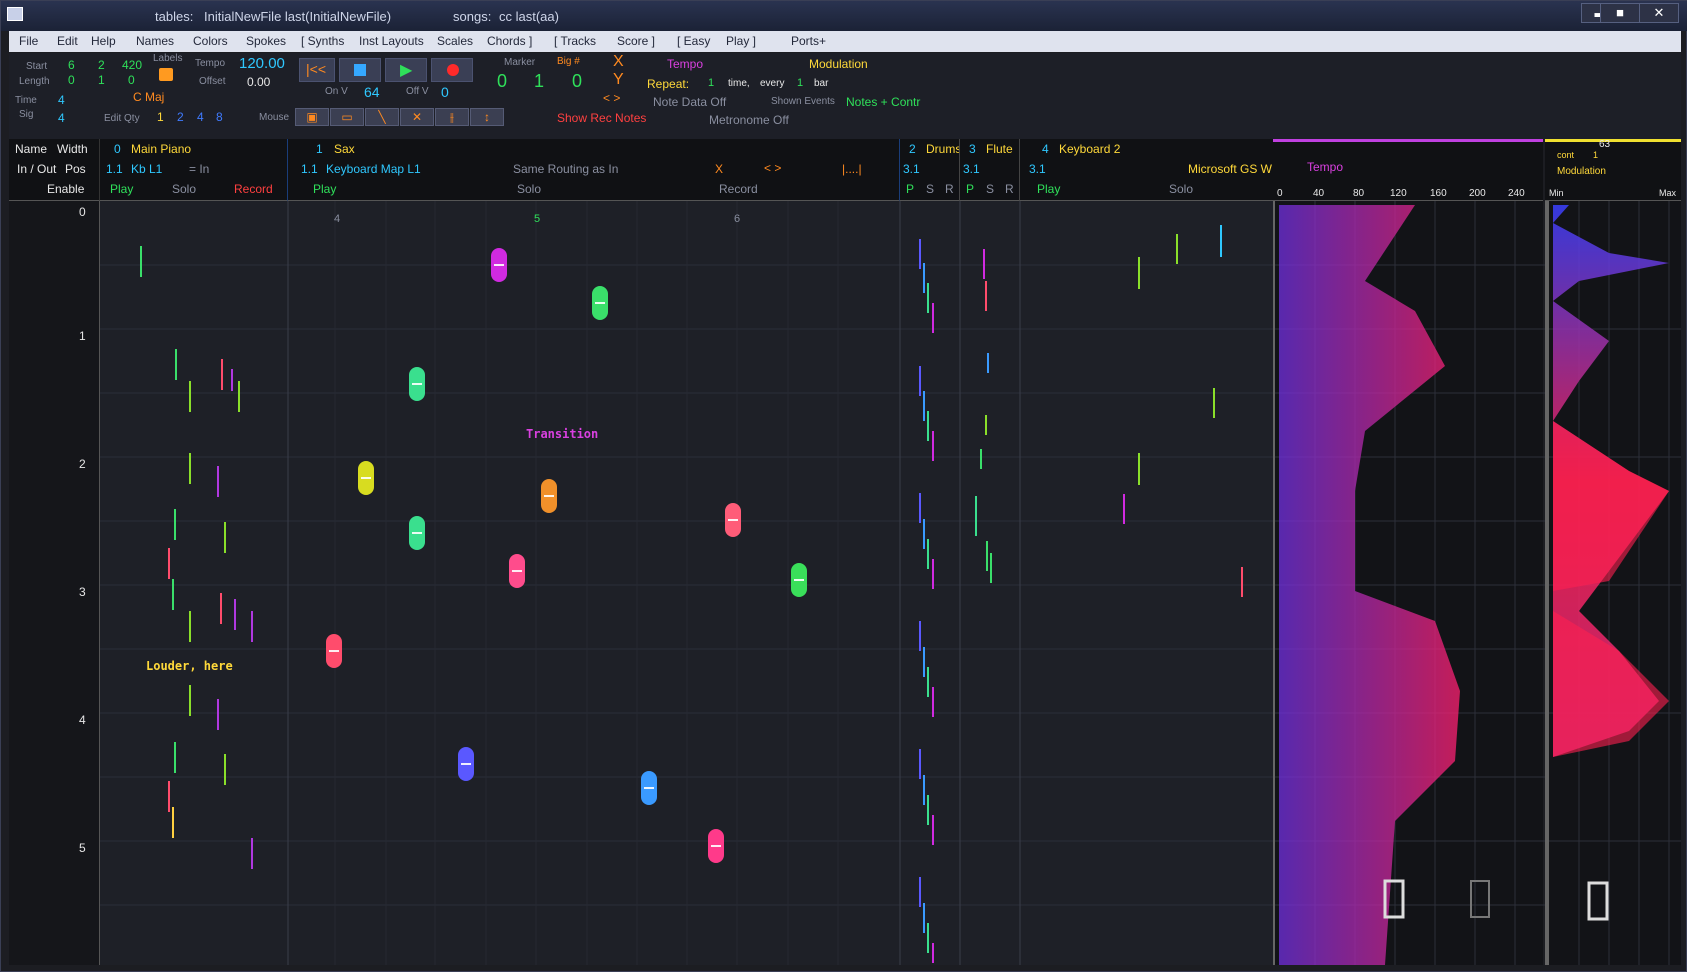 The height and width of the screenshot is (972, 1687). Describe the element at coordinates (148, 97) in the screenshot. I see `key-value: C Maj` at that location.